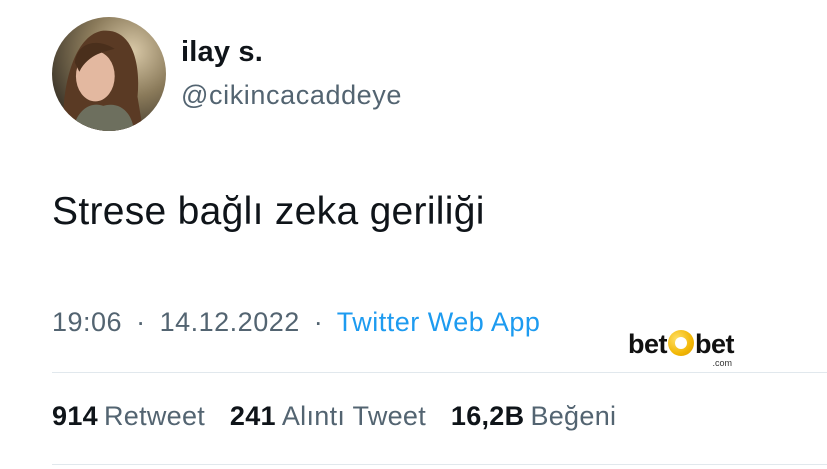 This screenshot has height=469, width=827. What do you see at coordinates (222, 52) in the screenshot?
I see `display-name: ilay s.` at bounding box center [222, 52].